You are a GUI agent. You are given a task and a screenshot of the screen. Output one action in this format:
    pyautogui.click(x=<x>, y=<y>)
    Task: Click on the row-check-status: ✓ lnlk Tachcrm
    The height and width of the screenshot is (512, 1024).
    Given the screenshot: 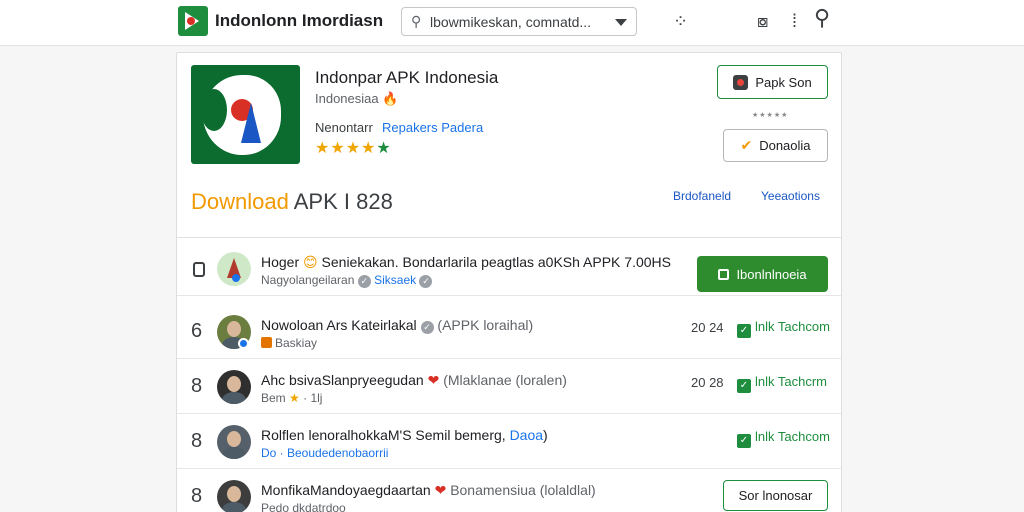 What is the action you would take?
    pyautogui.click(x=782, y=383)
    